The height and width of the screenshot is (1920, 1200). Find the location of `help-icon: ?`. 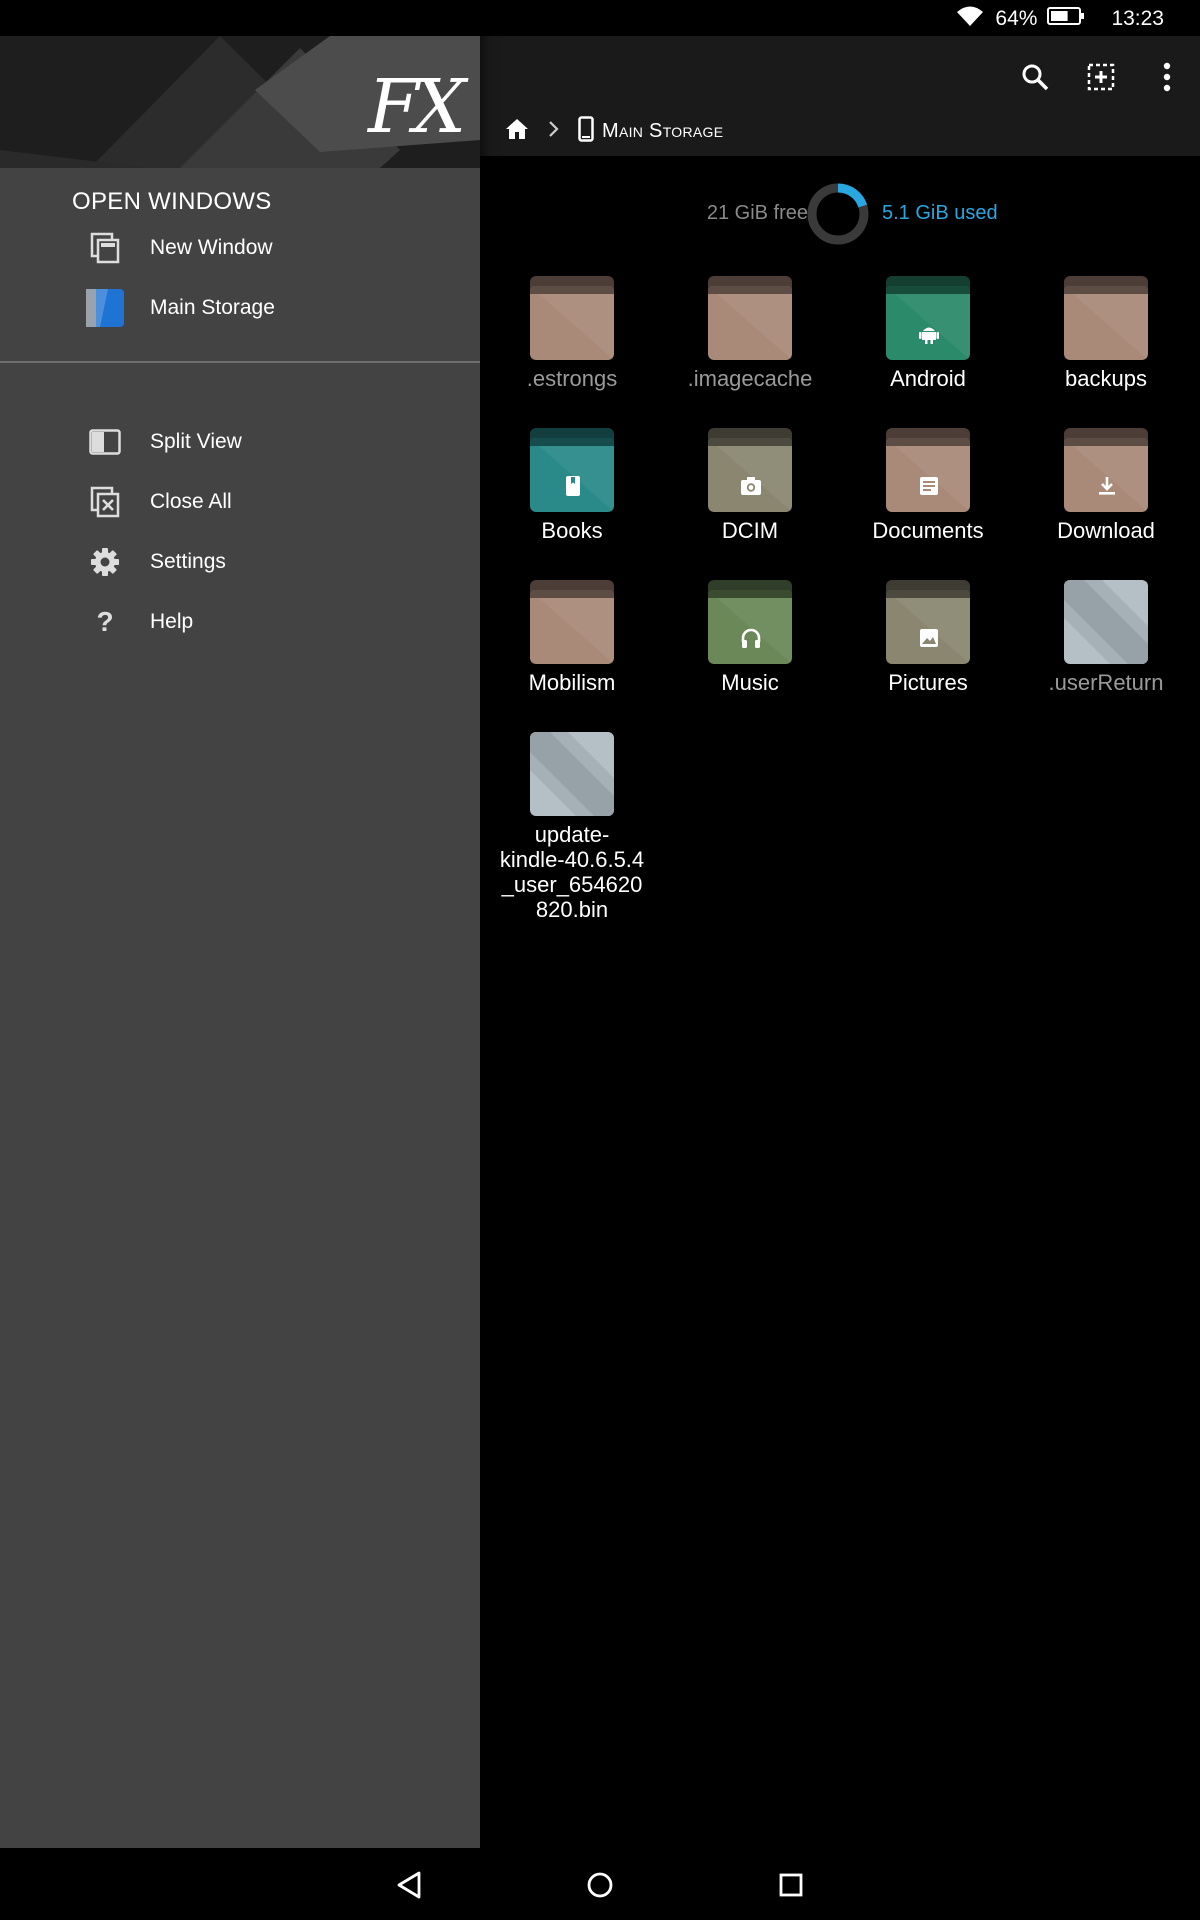

help-icon: ? is located at coordinates (105, 621).